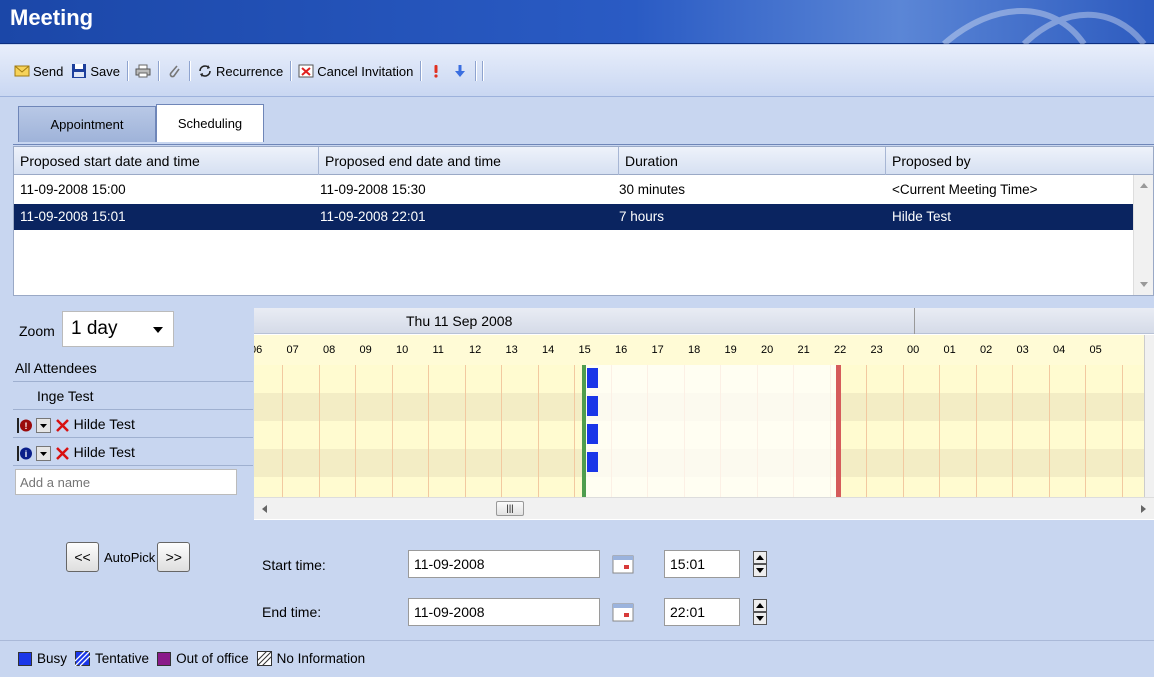 This screenshot has height=677, width=1154. What do you see at coordinates (174, 557) in the screenshot?
I see `autopick-next-button: >>` at bounding box center [174, 557].